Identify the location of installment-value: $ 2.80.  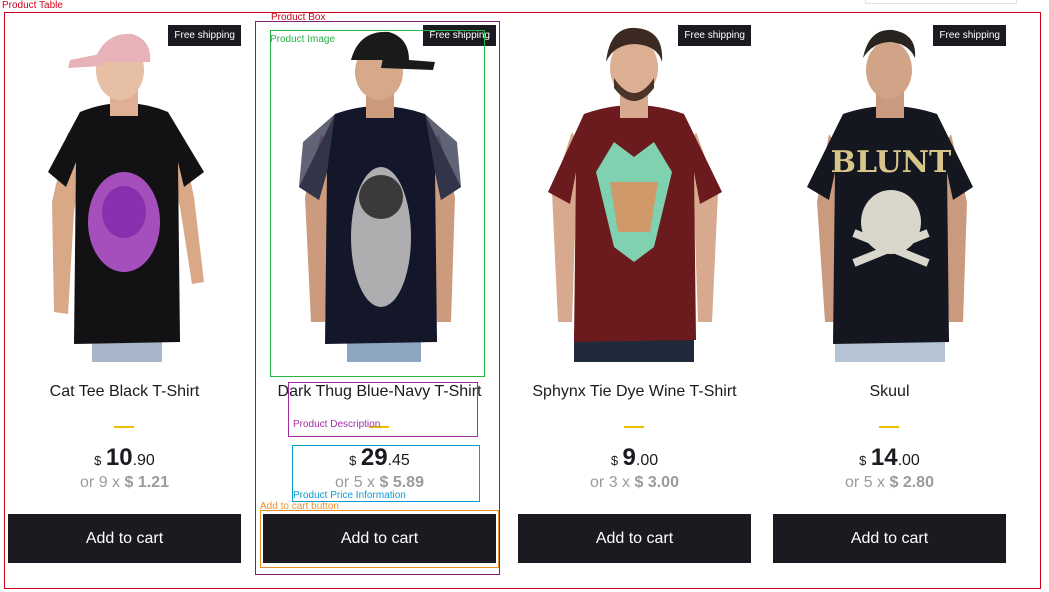
(911, 482).